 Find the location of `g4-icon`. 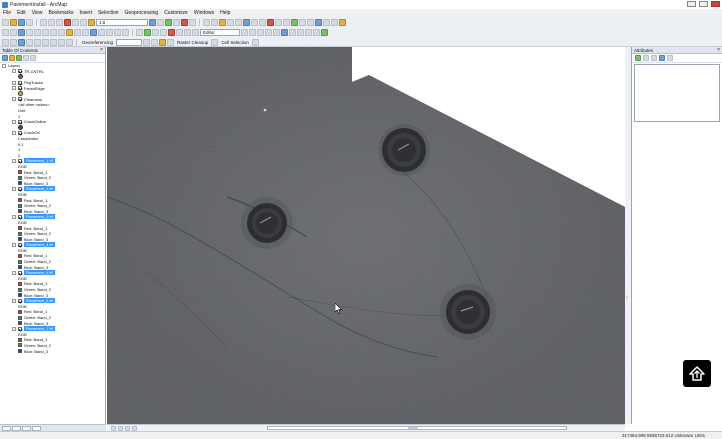

g4-icon is located at coordinates (171, 42).